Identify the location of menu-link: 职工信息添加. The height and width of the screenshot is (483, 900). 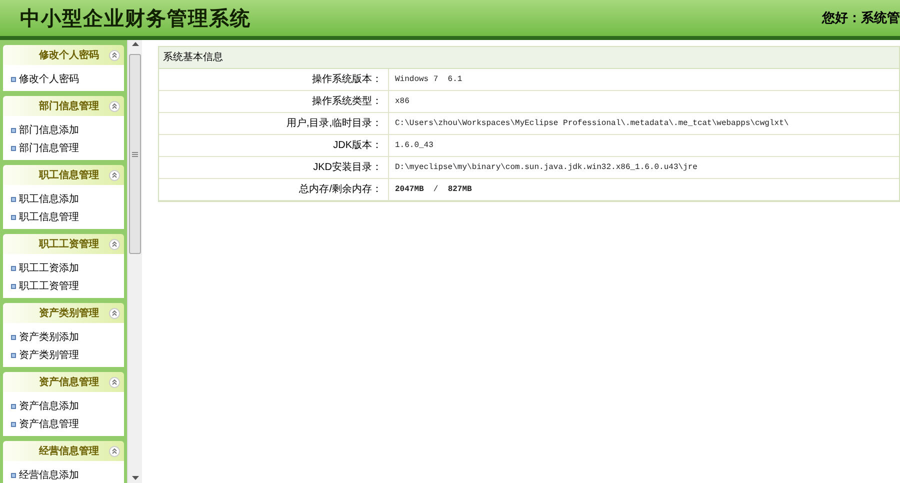
(49, 199).